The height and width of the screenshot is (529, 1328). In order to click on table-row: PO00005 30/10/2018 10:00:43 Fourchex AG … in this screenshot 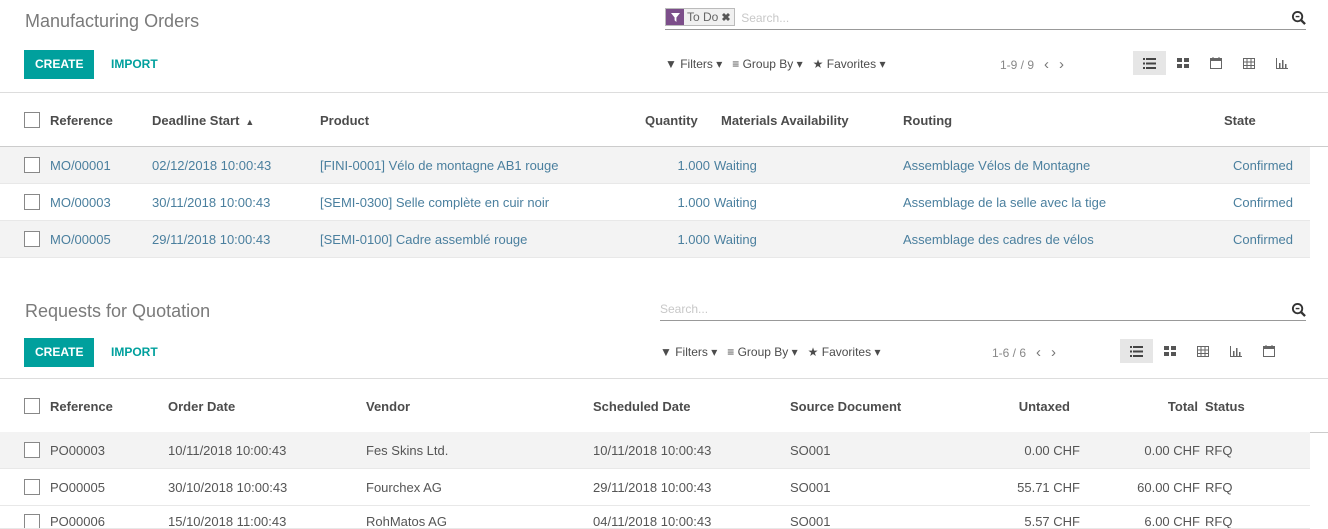, I will do `click(655, 487)`.